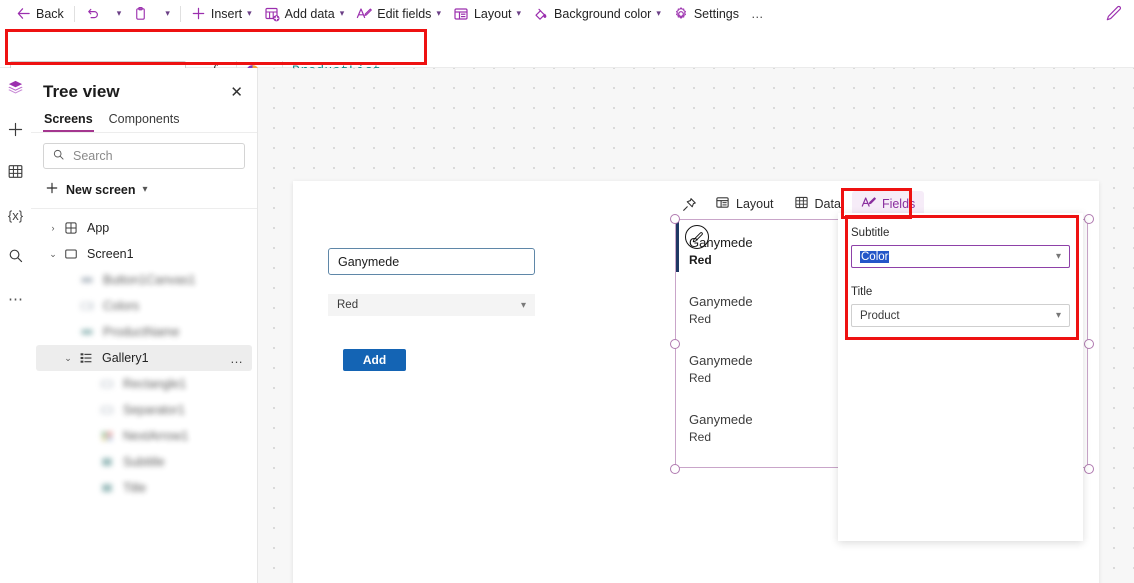 The width and height of the screenshot is (1134, 583). I want to click on paste-icon, so click(140, 13).